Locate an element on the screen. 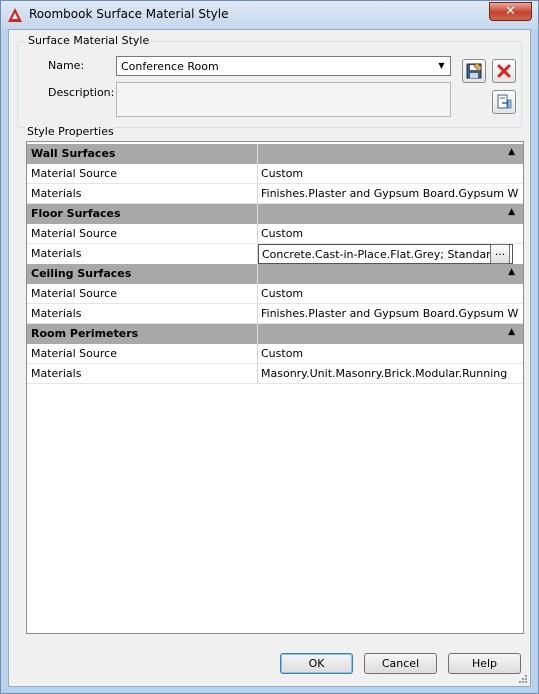  description-field is located at coordinates (283, 99).